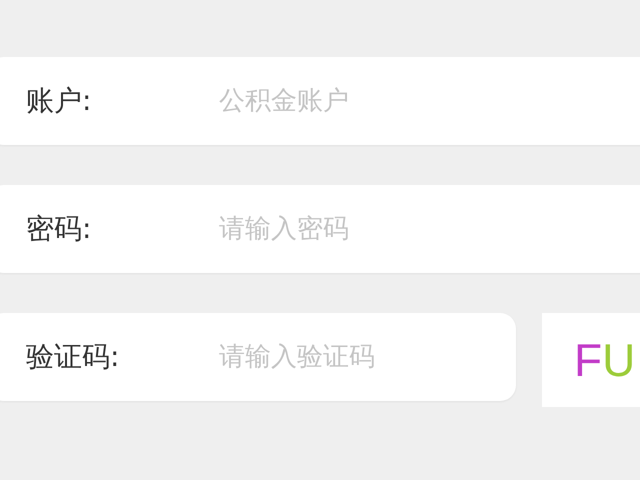 The width and height of the screenshot is (640, 480). Describe the element at coordinates (73, 357) in the screenshot. I see `field-label: 验证码:` at that location.